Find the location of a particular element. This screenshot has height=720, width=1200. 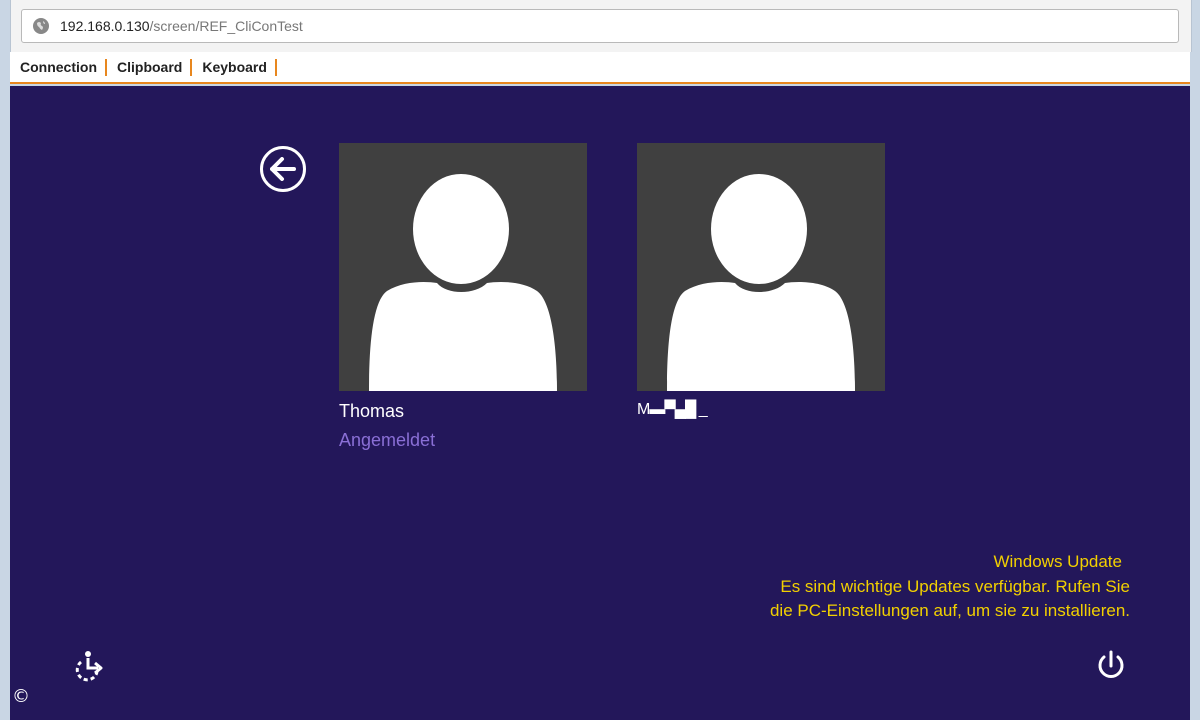

user-name-second: M▬▀▄█ _ is located at coordinates (672, 409).